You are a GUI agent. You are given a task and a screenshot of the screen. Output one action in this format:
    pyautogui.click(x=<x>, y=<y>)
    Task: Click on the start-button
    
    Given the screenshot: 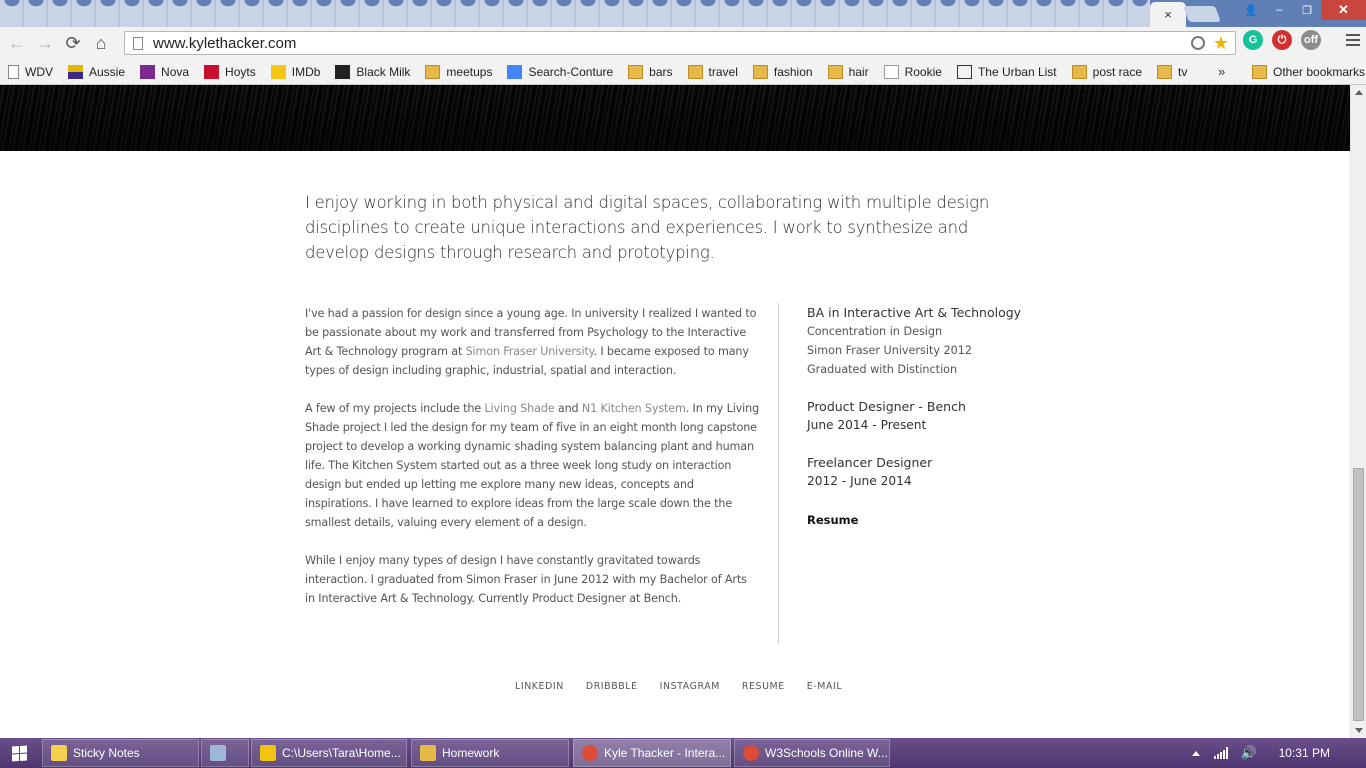 What is the action you would take?
    pyautogui.click(x=19, y=753)
    